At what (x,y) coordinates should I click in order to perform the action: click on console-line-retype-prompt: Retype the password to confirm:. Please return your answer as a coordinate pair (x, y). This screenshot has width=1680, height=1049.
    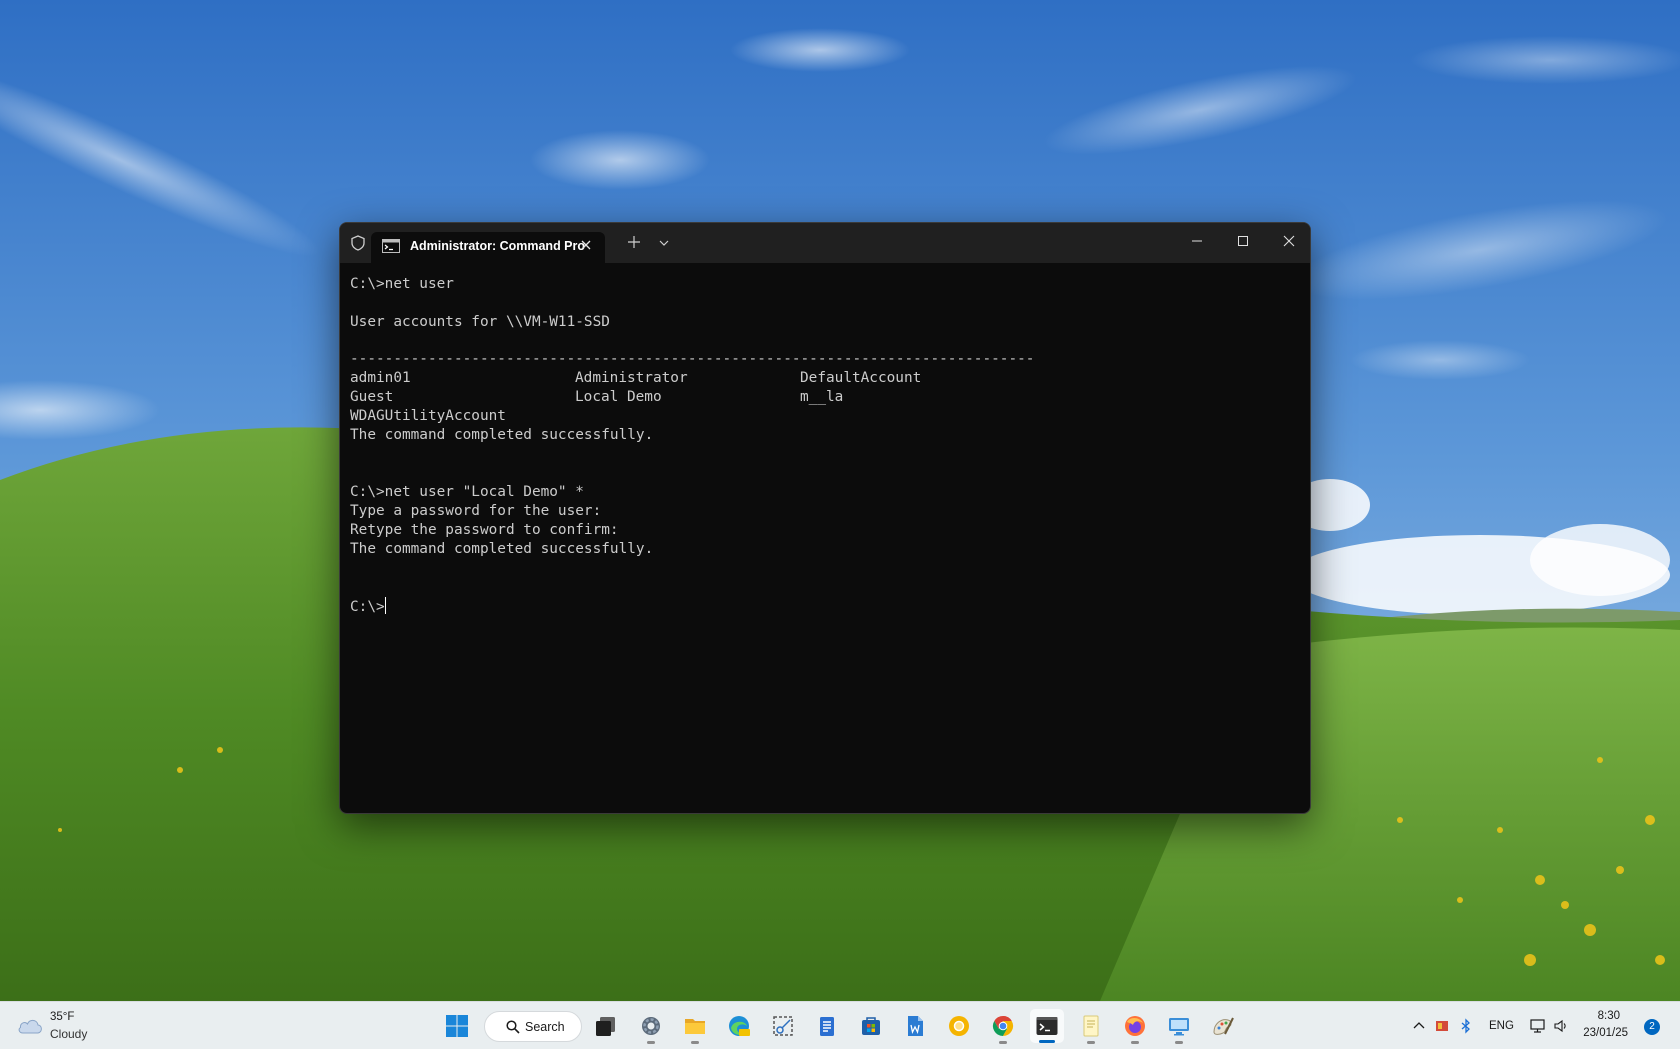
    Looking at the image, I should click on (484, 530).